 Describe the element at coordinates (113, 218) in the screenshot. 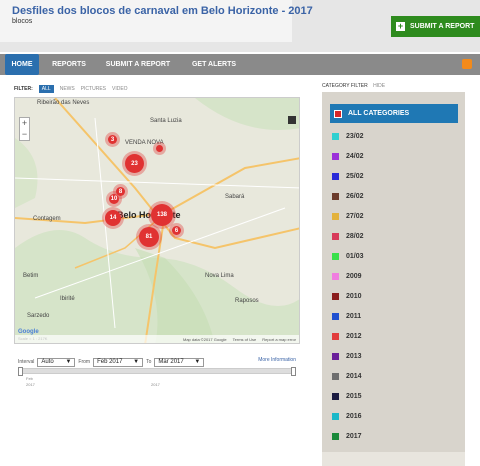

I see `map-cluster: 14` at that location.